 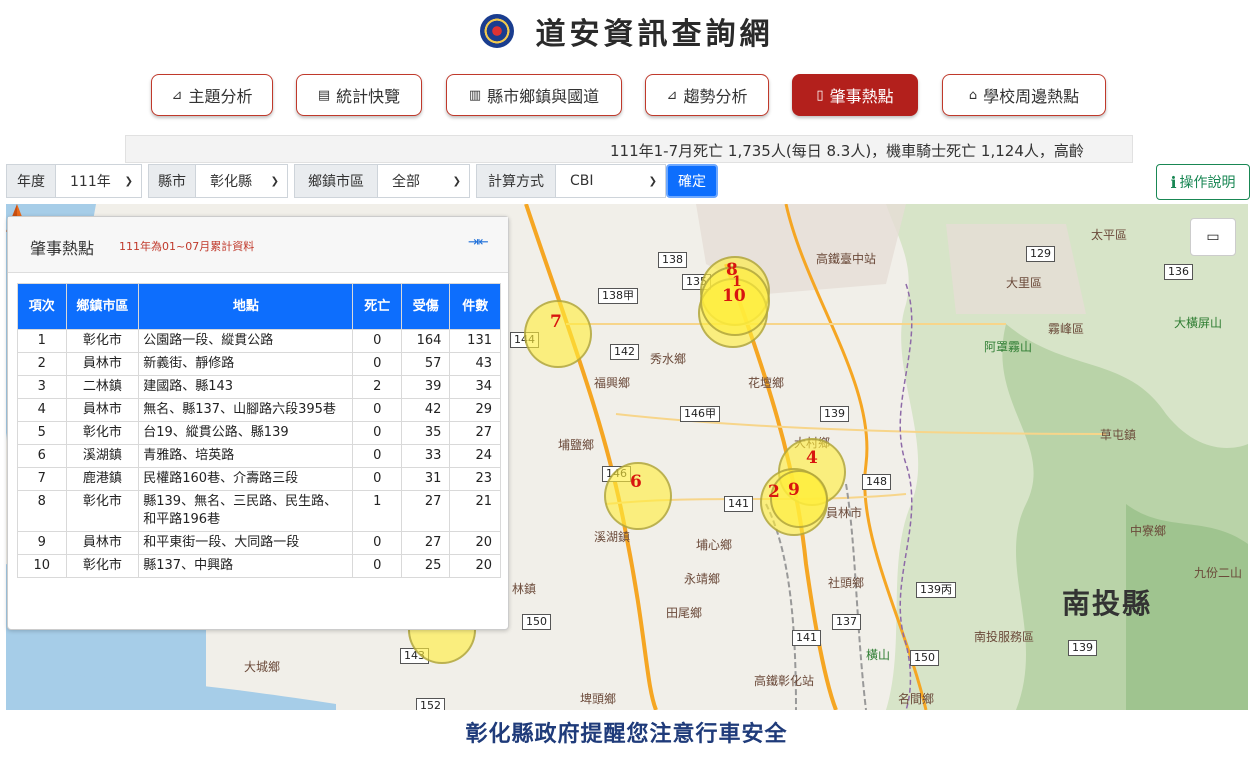 What do you see at coordinates (425, 456) in the screenshot?
I see `cell-injured: 33` at bounding box center [425, 456].